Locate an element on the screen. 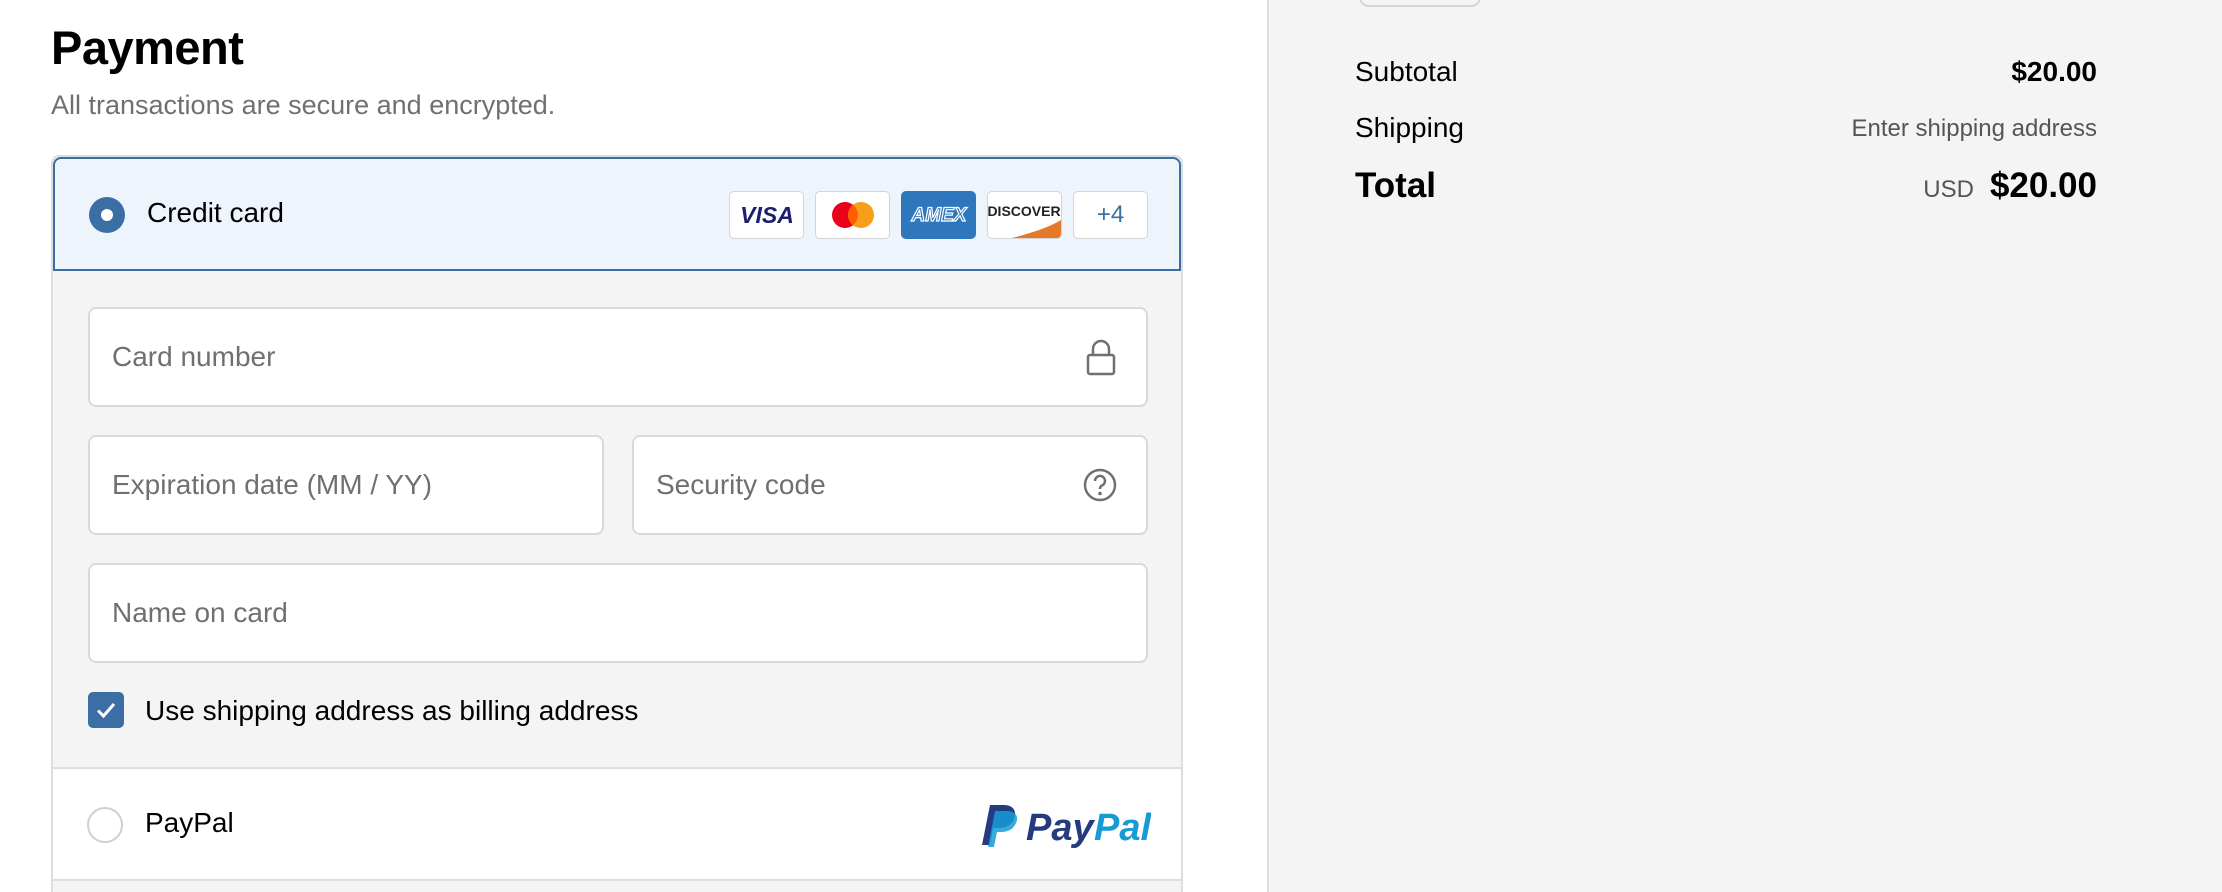 The image size is (2222, 892). credit-card-label: Credit card is located at coordinates (215, 212).